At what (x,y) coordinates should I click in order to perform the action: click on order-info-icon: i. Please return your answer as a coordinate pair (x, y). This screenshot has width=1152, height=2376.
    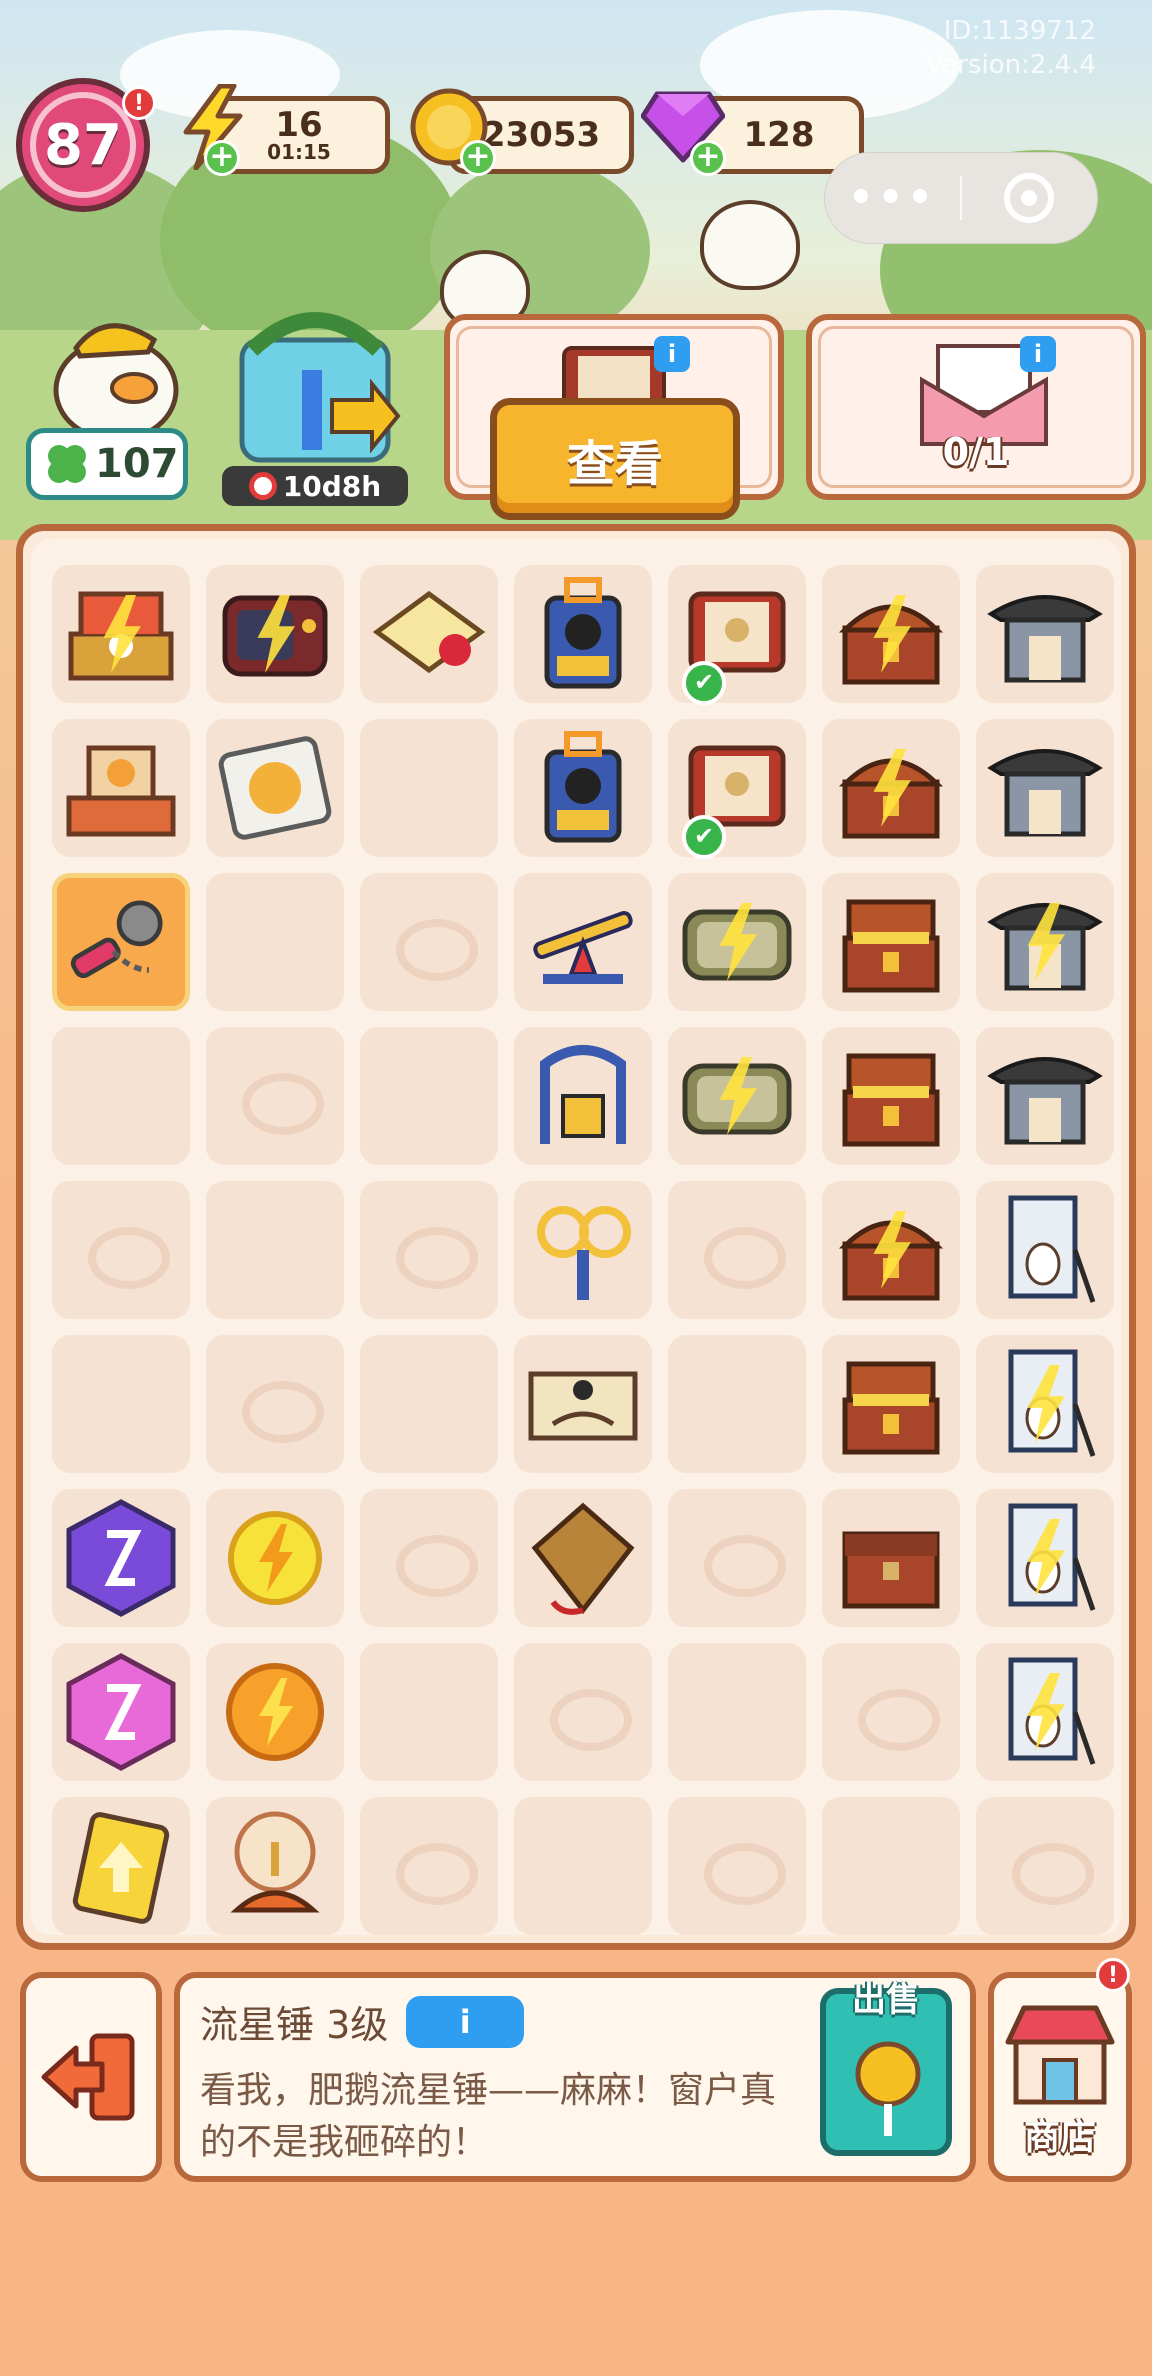
    Looking at the image, I should click on (672, 354).